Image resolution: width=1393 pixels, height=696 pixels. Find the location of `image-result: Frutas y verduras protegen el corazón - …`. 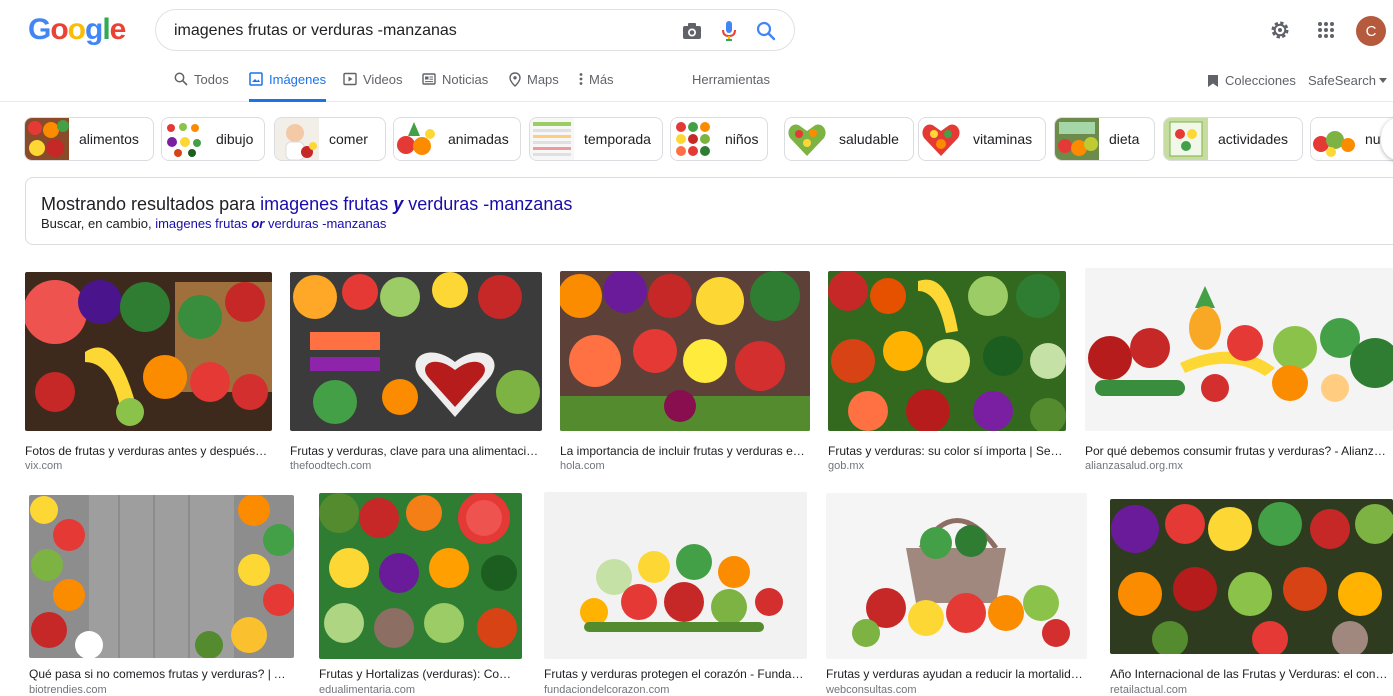

image-result: Frutas y verduras protegen el corazón - … is located at coordinates (675, 594).